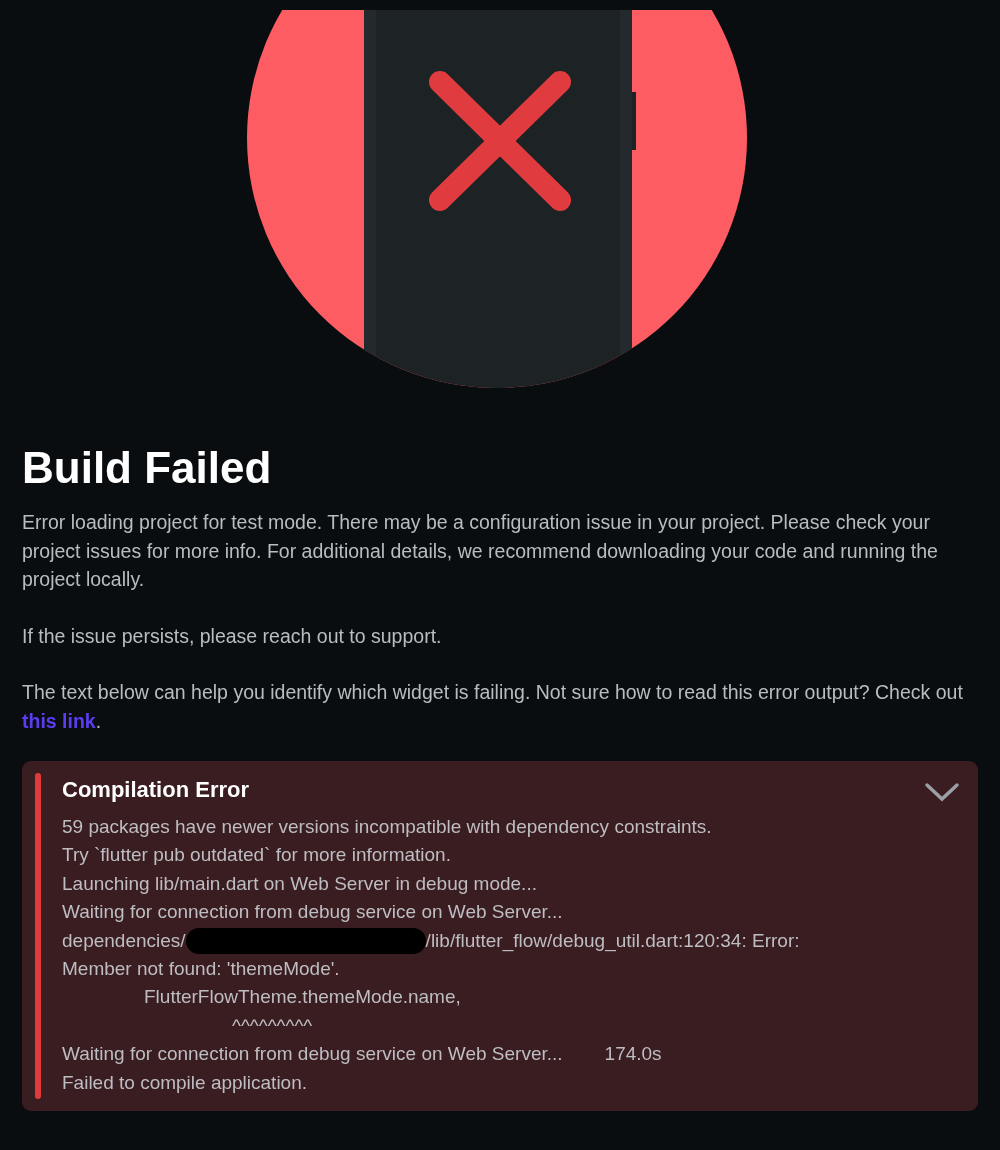  Describe the element at coordinates (232, 636) in the screenshot. I see `message-paragraph: If the issue persists, please reach out to support.` at that location.